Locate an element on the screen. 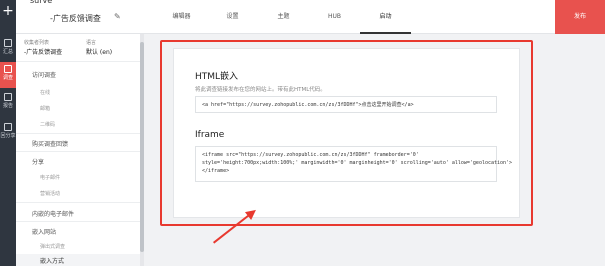  scrollbar-thumb is located at coordinates (142, 147).